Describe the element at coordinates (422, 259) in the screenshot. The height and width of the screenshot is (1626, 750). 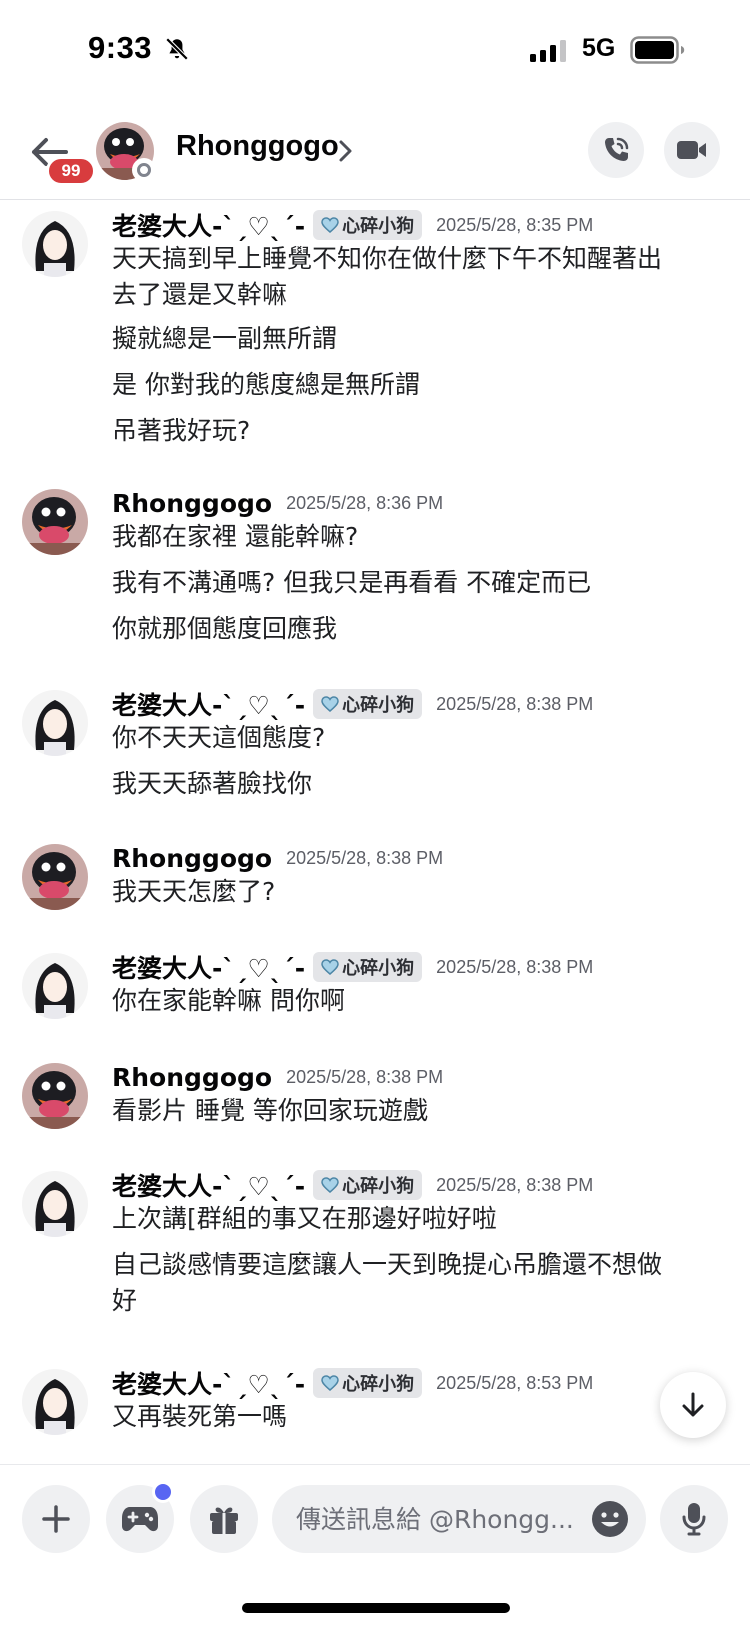
I see `message-text: 天天搞到早上睡覺不知你在做什麼下午不知醒著出` at that location.